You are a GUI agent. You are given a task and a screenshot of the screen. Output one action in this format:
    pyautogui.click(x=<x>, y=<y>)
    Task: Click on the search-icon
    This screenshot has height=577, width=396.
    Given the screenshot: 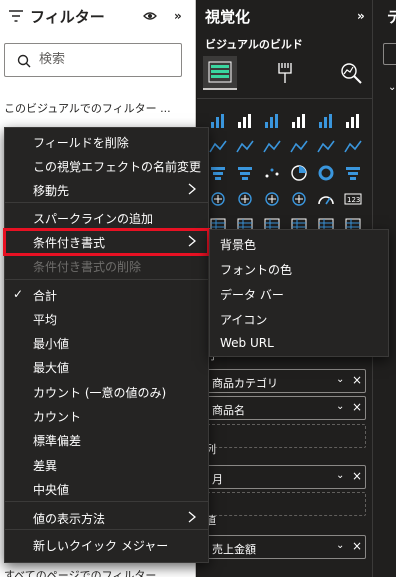 What is the action you would take?
    pyautogui.click(x=24, y=61)
    